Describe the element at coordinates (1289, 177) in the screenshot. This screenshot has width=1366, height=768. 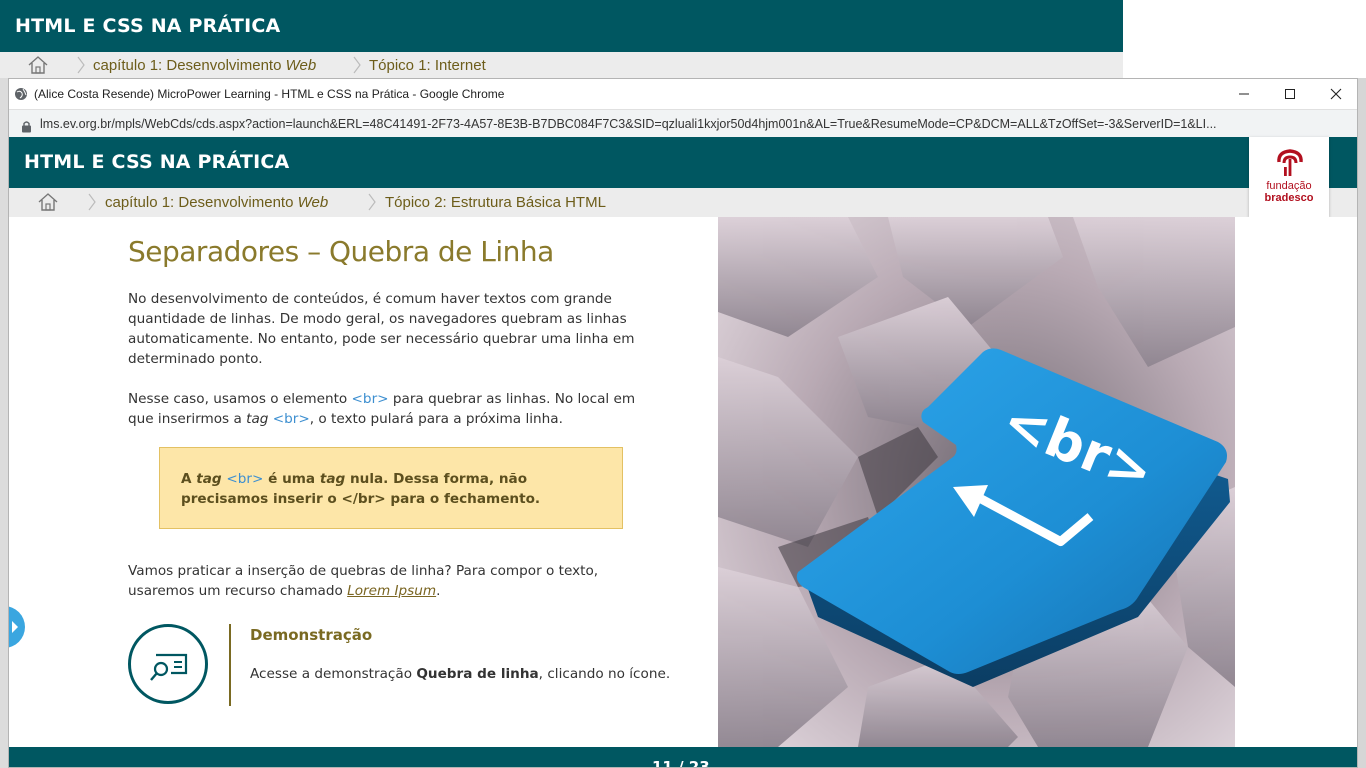
I see `fundacao-bradesco-logo: fundação bradesco` at that location.